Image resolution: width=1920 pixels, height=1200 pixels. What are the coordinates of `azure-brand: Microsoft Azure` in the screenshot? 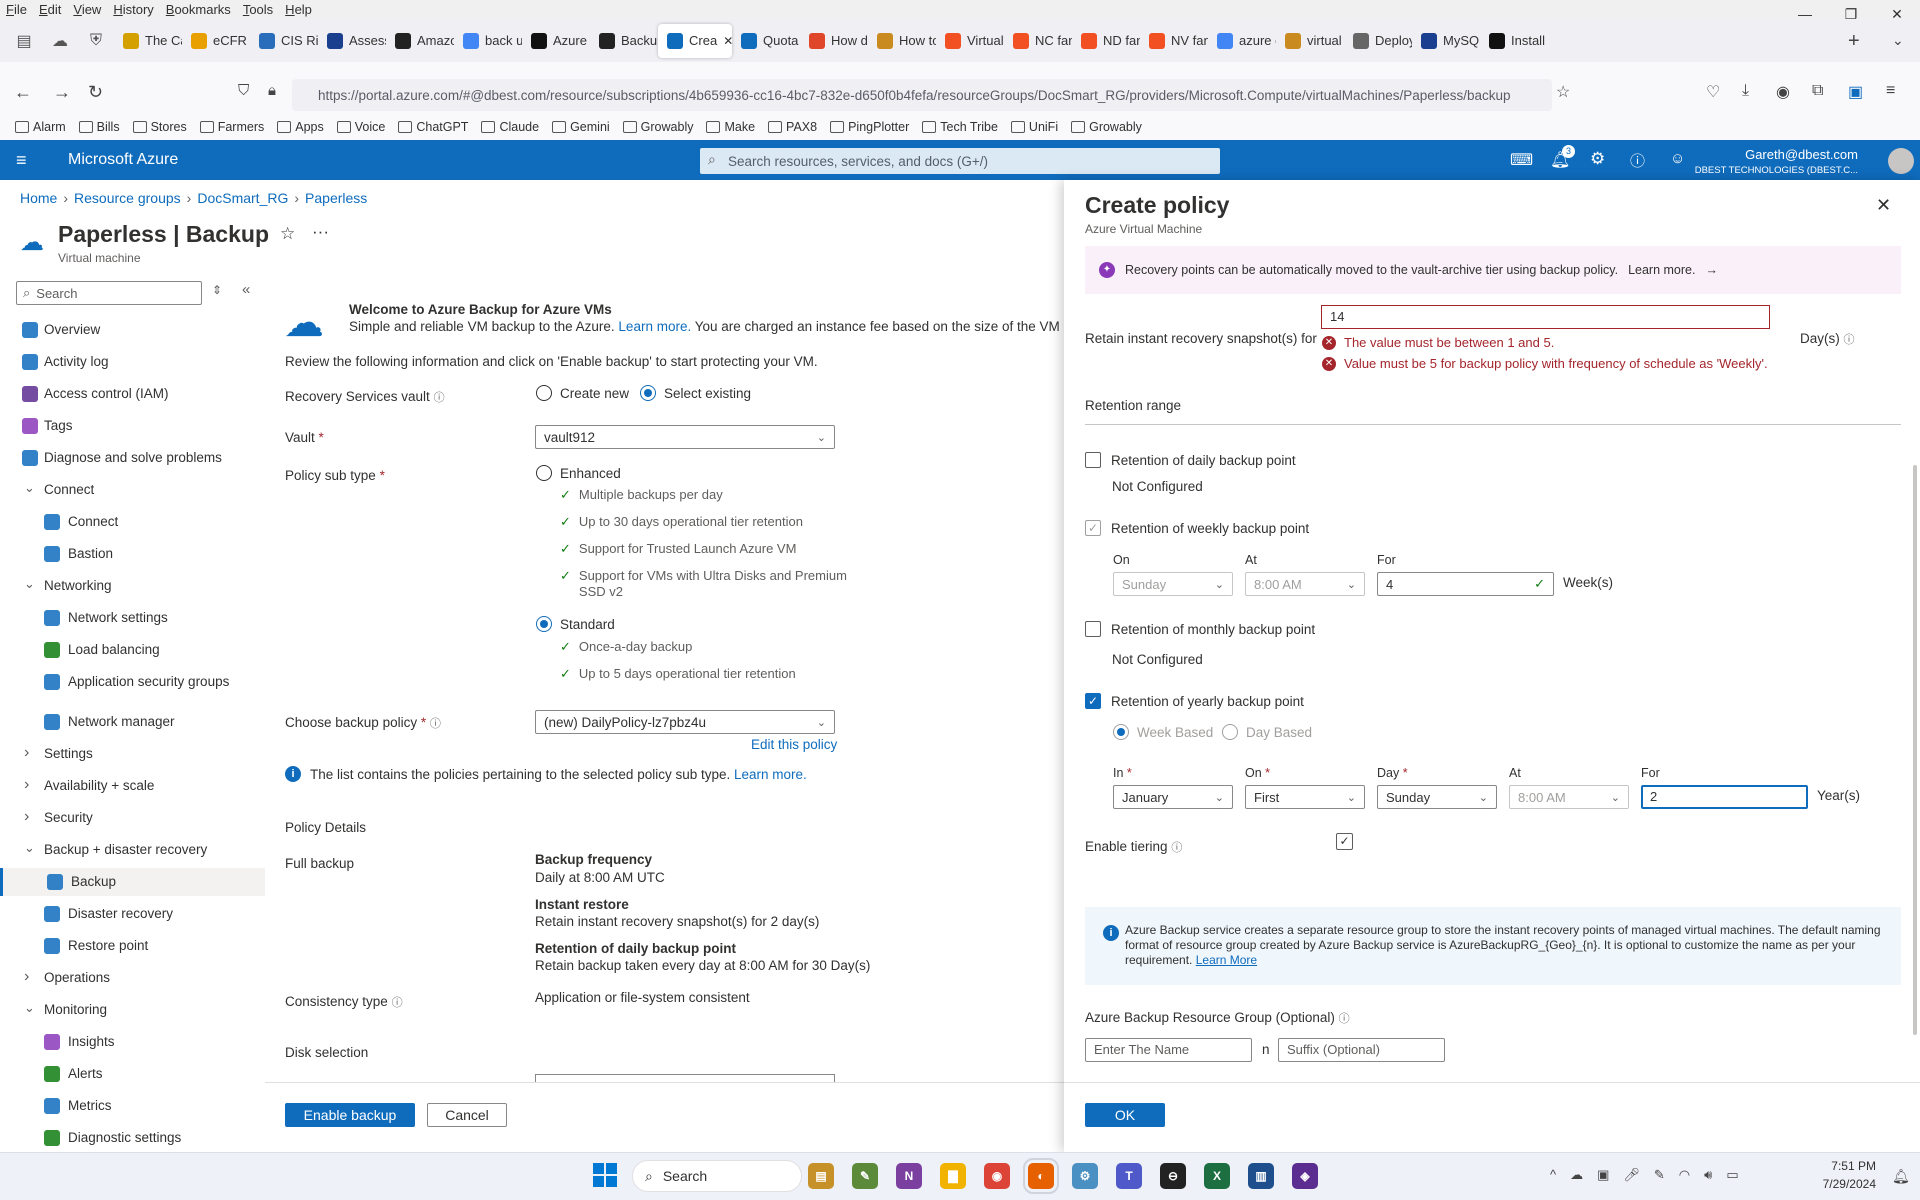 It's located at (123, 160).